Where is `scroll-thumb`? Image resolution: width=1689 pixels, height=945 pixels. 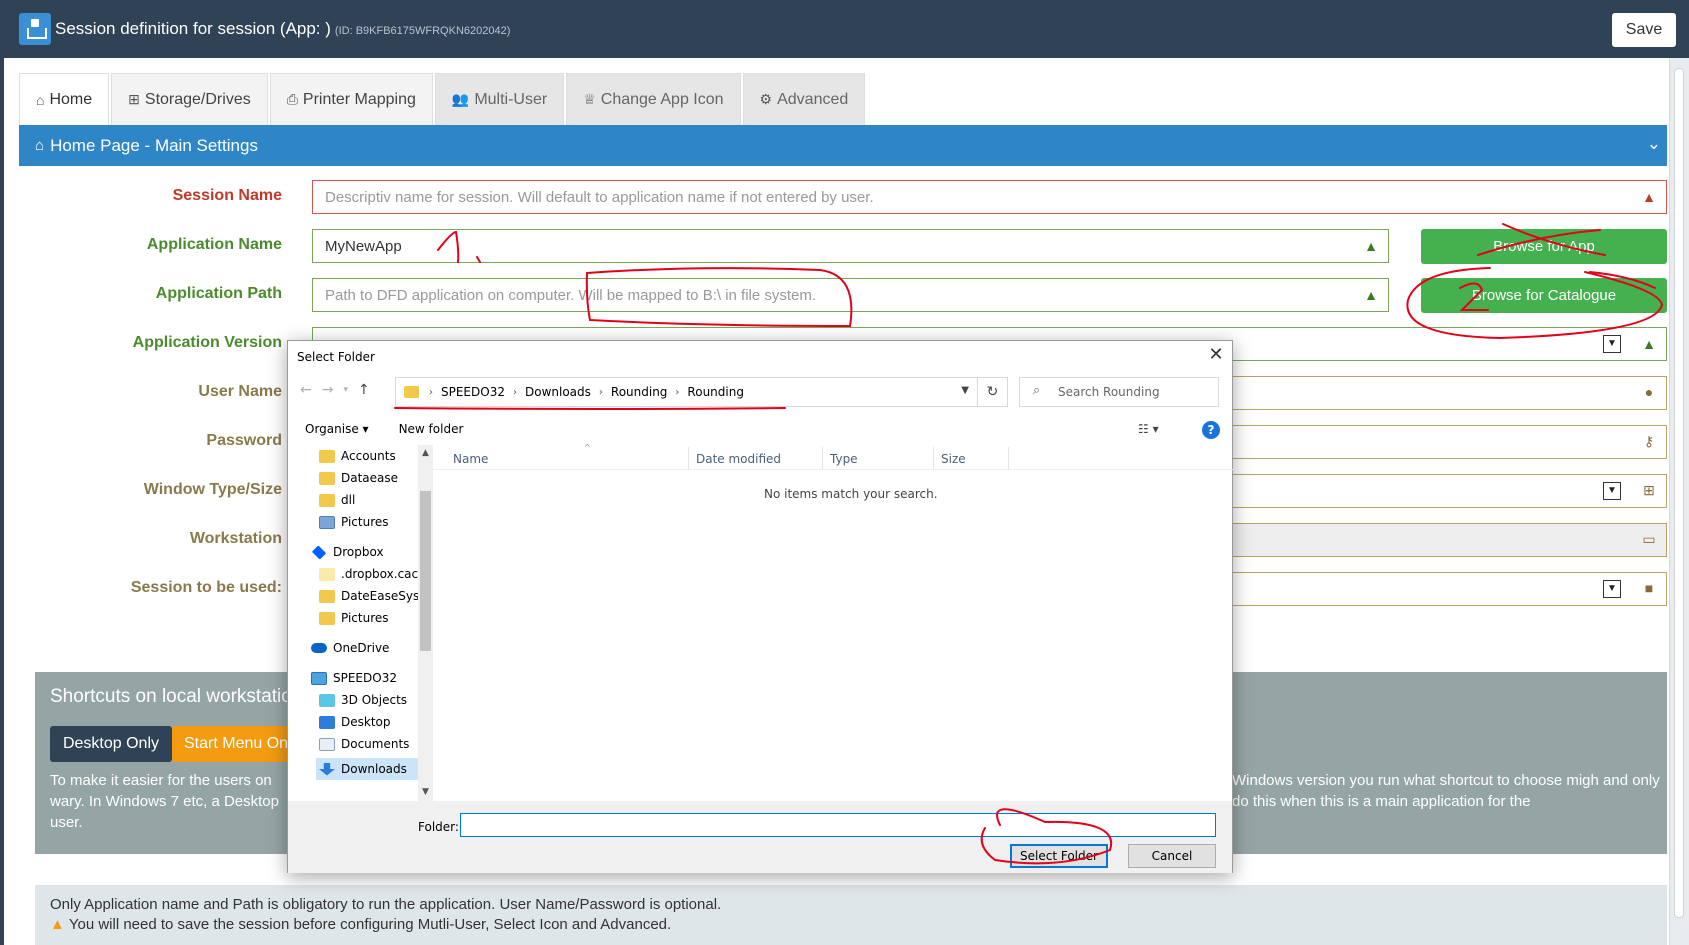 scroll-thumb is located at coordinates (425, 571).